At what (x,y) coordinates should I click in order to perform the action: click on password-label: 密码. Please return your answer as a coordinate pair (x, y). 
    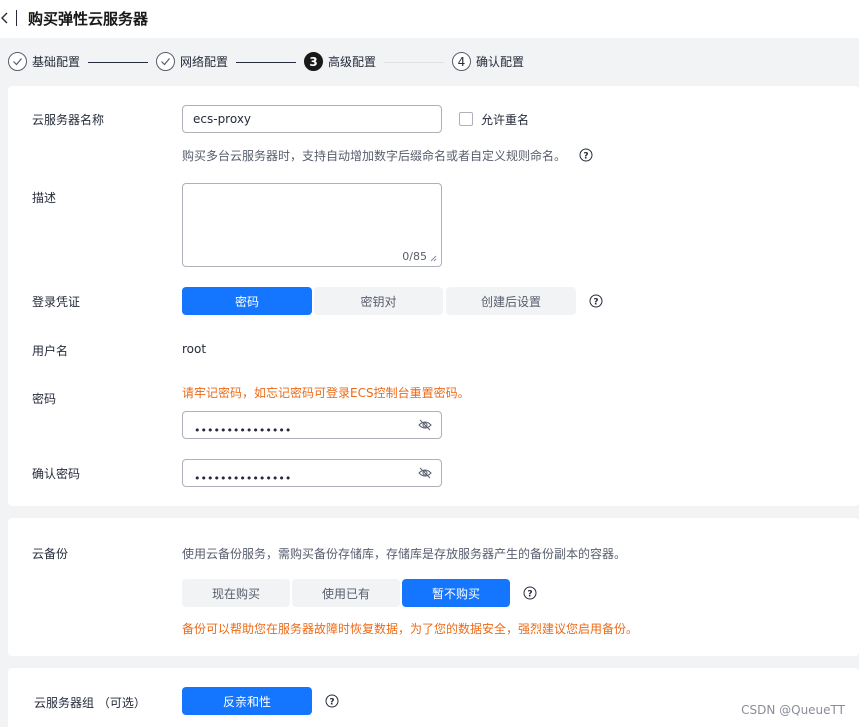
    Looking at the image, I should click on (44, 399).